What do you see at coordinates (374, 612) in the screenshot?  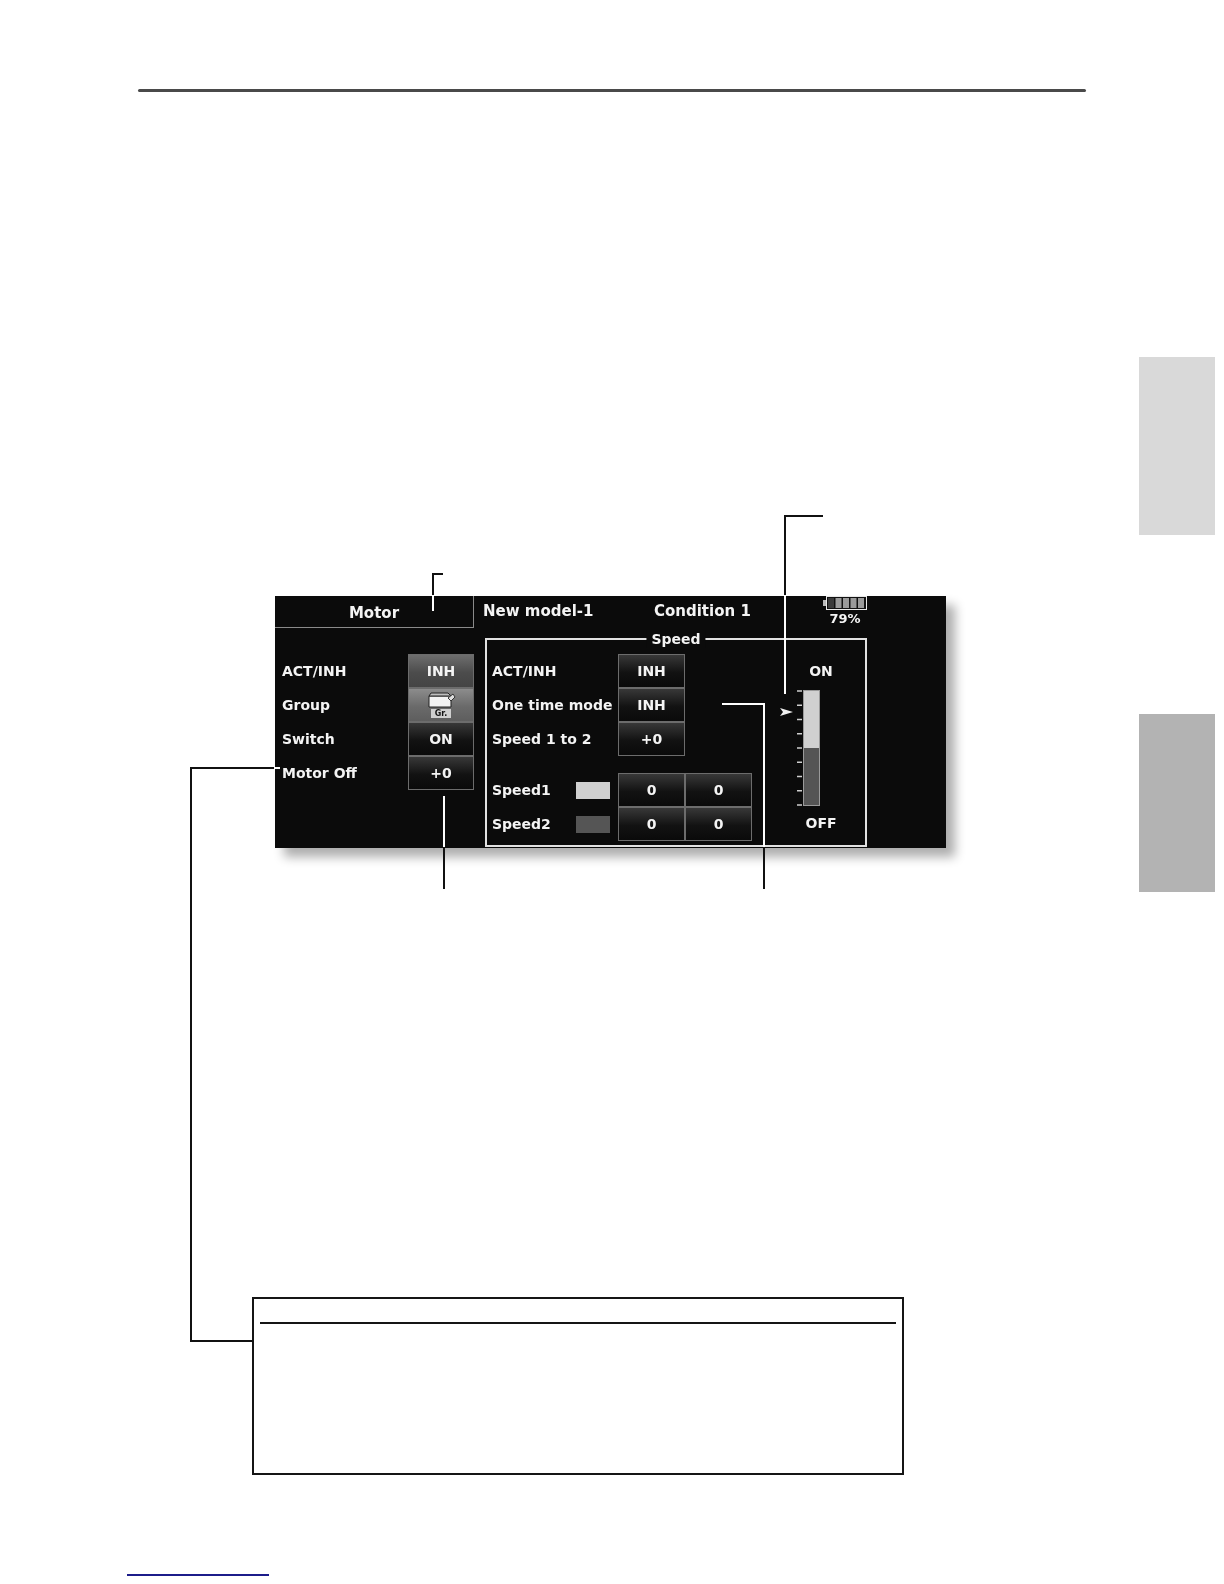 I see `screen-title: Motor` at bounding box center [374, 612].